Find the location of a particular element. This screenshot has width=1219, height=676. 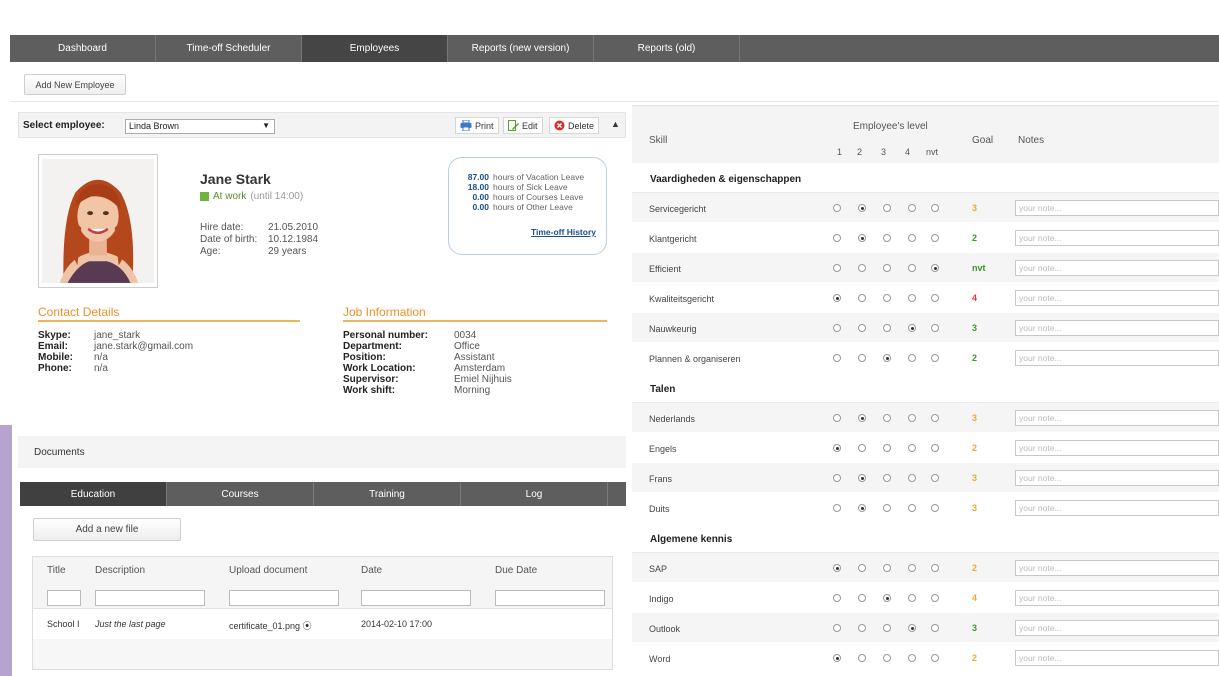

filter-upload-input is located at coordinates (284, 598).